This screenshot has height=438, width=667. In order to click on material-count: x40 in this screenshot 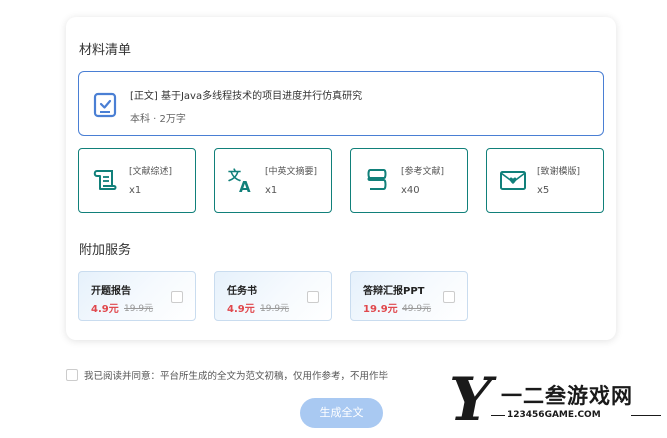, I will do `click(410, 190)`.